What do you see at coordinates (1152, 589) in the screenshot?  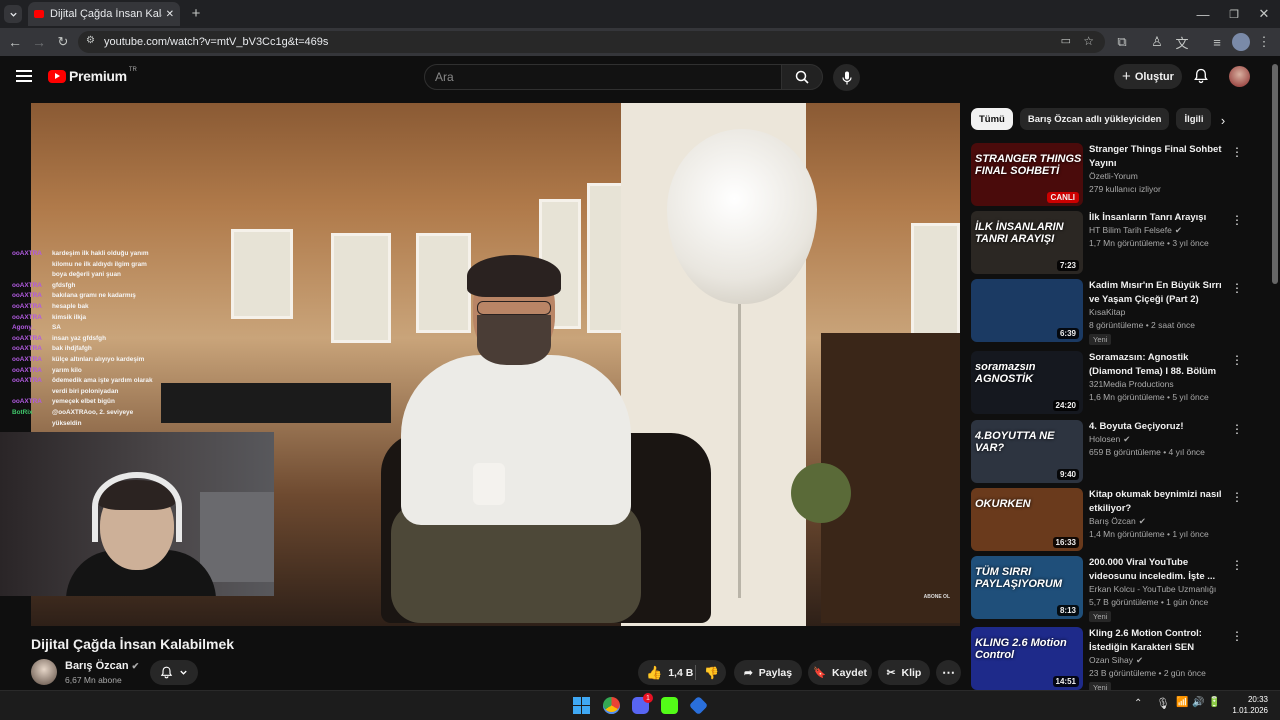 I see `recommendation-channel: Erkan Kolcu - YouTube Uzmanlığı` at bounding box center [1152, 589].